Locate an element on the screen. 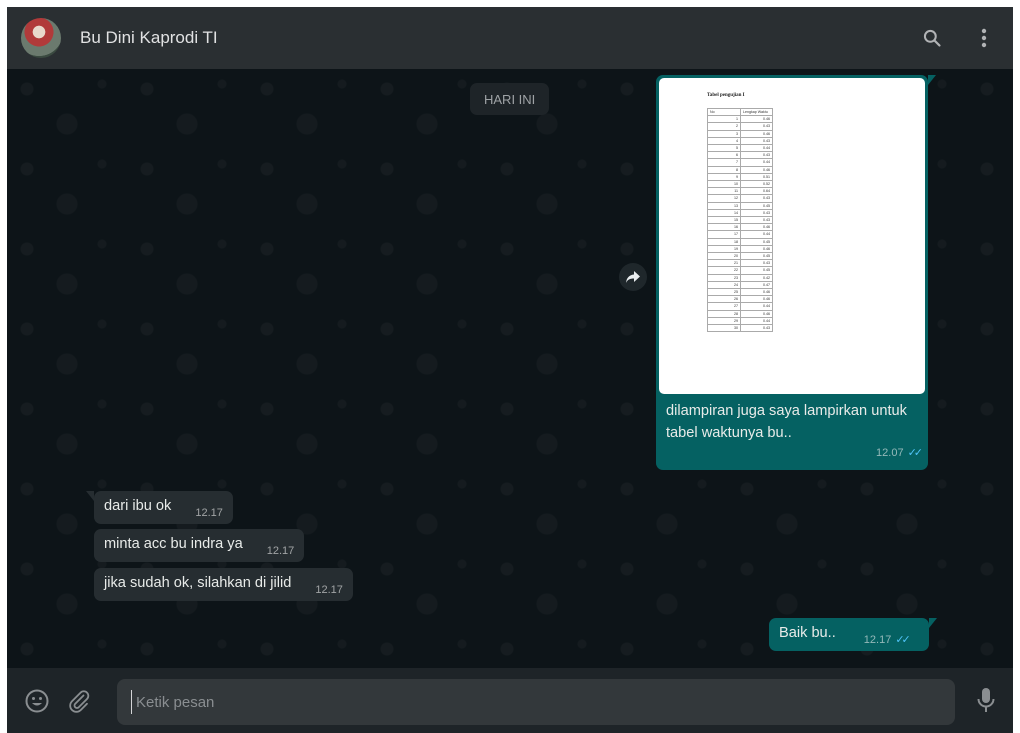 The image size is (1020, 733). document-title: Tabel pengujian I is located at coordinates (726, 95).